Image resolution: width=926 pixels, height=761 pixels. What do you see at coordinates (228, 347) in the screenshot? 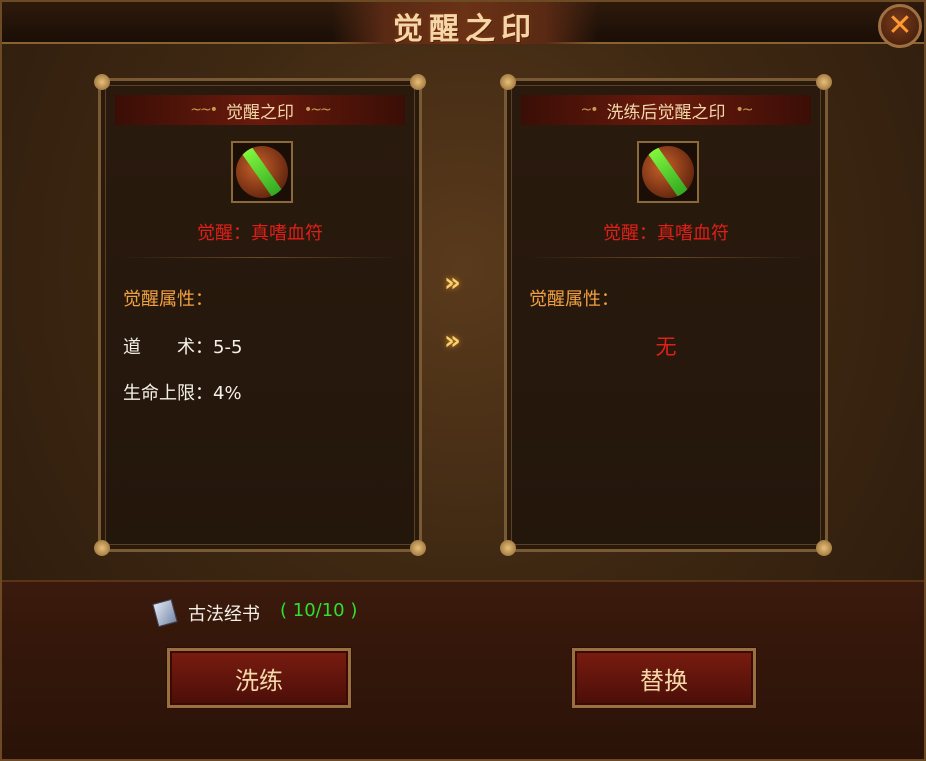
I see `stat-value: 5-5` at bounding box center [228, 347].